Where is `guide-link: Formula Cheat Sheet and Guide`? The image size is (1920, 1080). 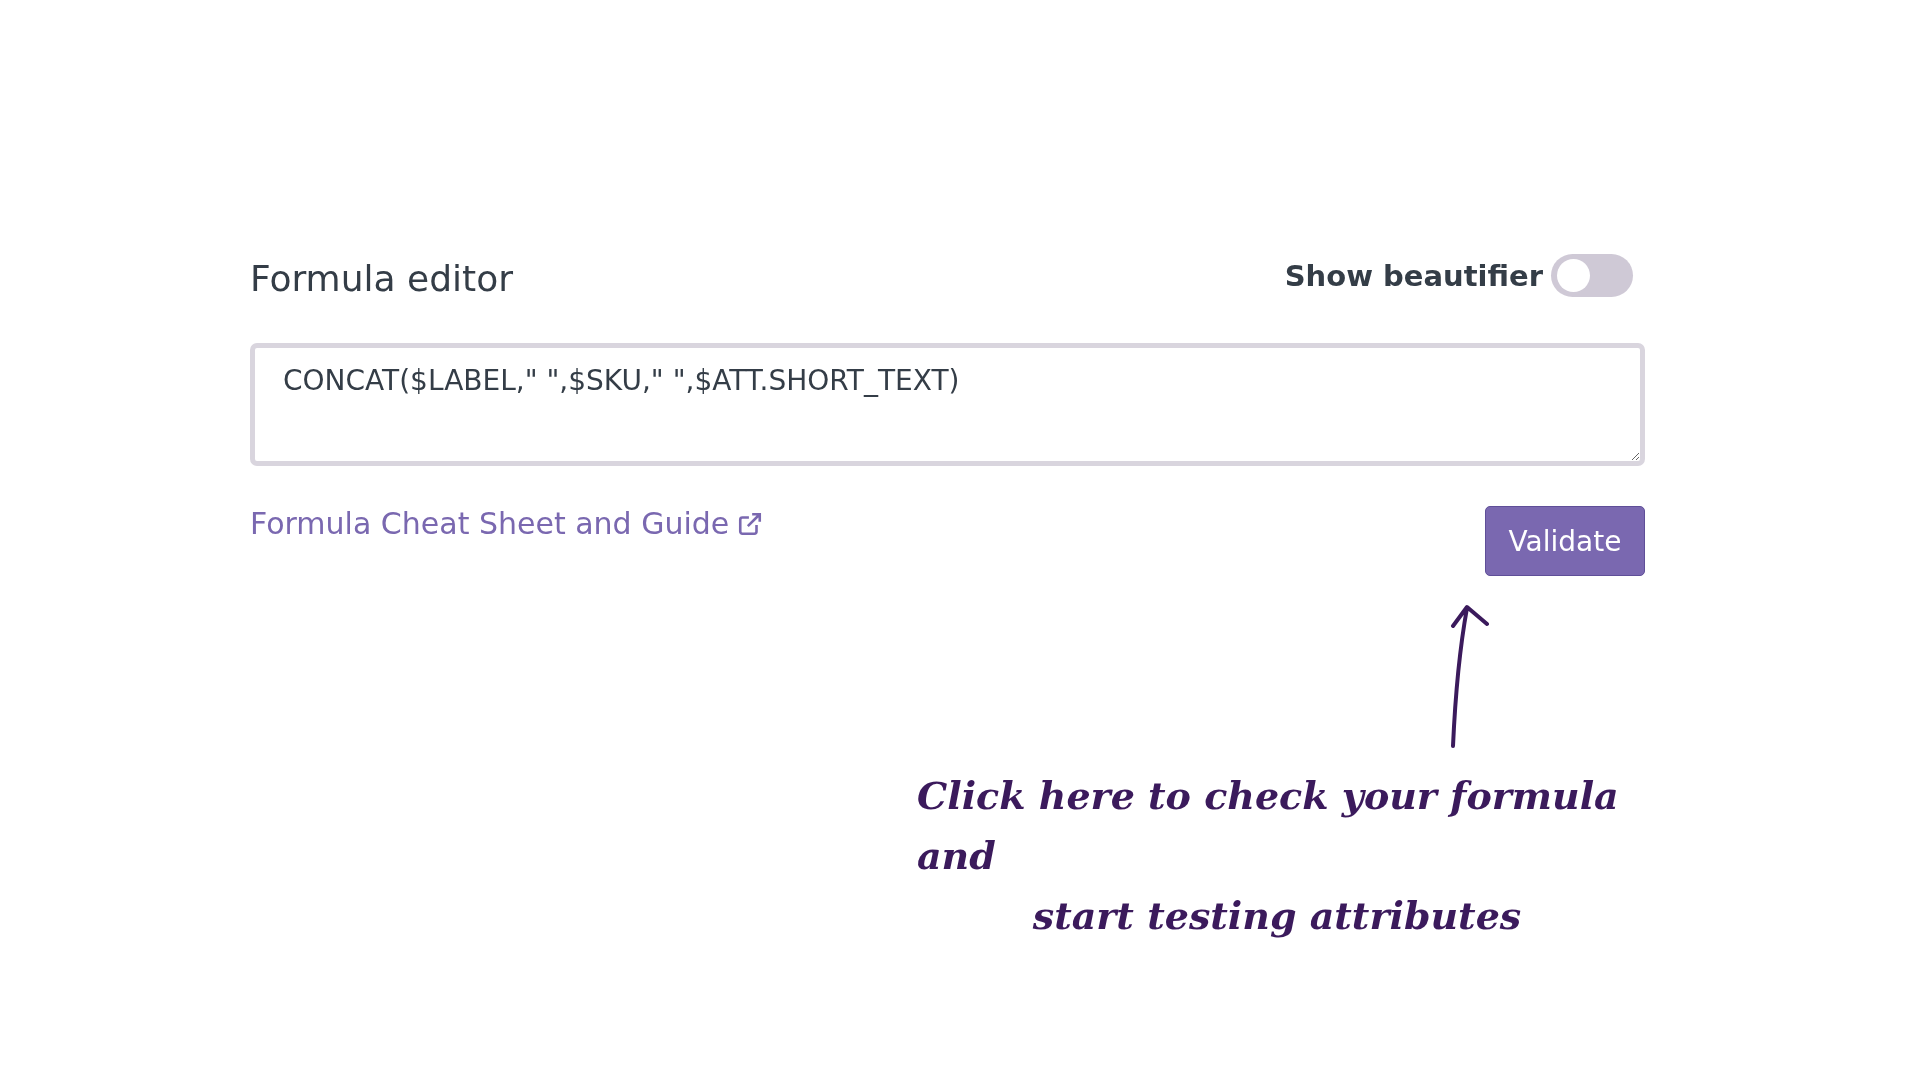
guide-link: Formula Cheat Sheet and Guide is located at coordinates (508, 523).